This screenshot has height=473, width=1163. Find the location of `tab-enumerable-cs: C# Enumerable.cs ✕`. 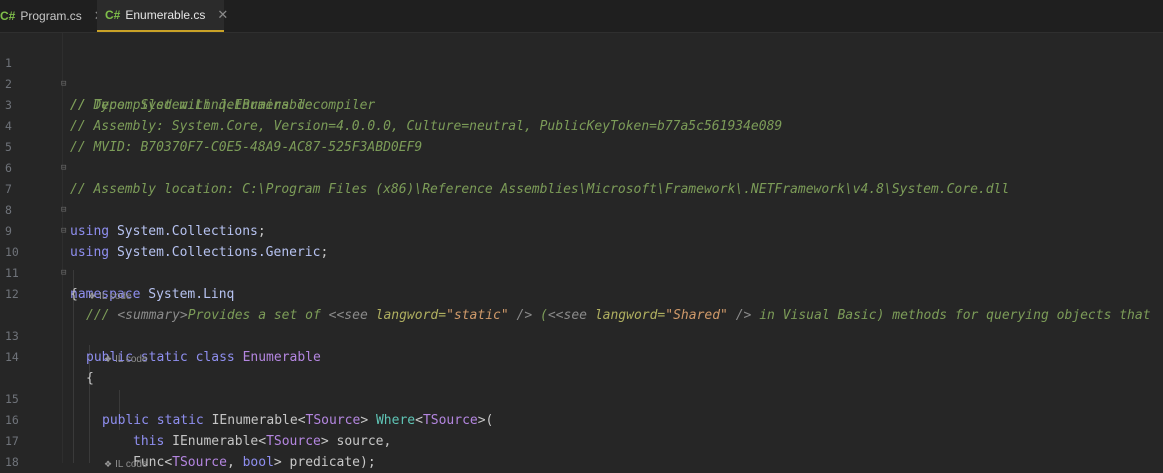

tab-enumerable-cs: C# Enumerable.cs ✕ is located at coordinates (162, 16).